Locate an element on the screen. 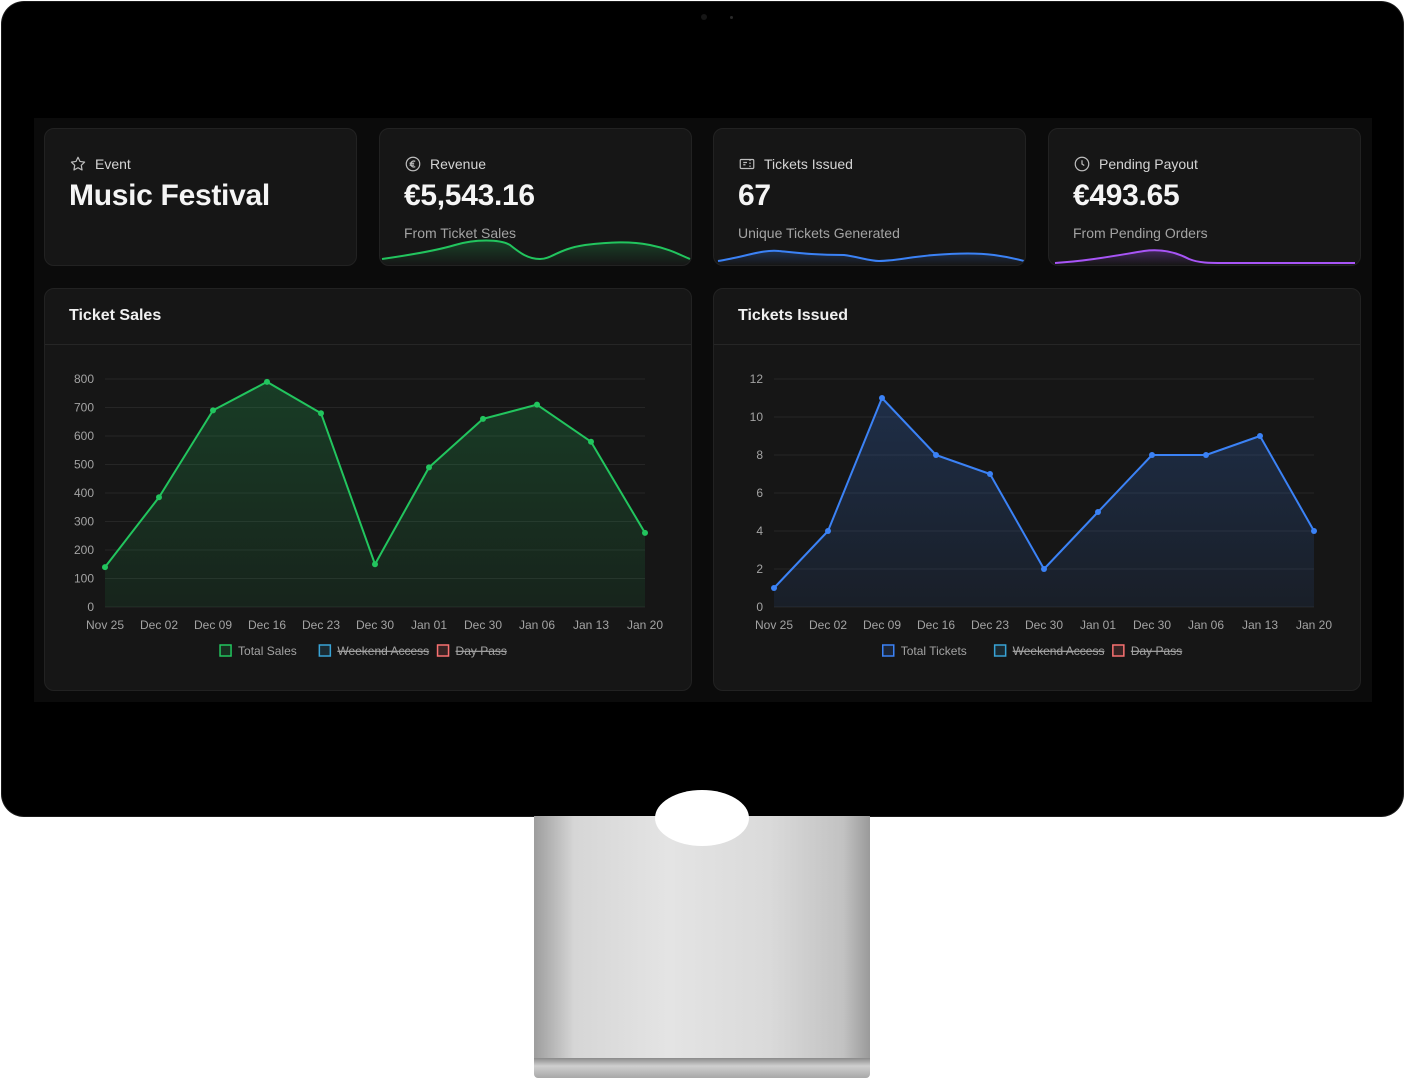 The height and width of the screenshot is (1080, 1404). y-tick-label: 2 is located at coordinates (759, 569).